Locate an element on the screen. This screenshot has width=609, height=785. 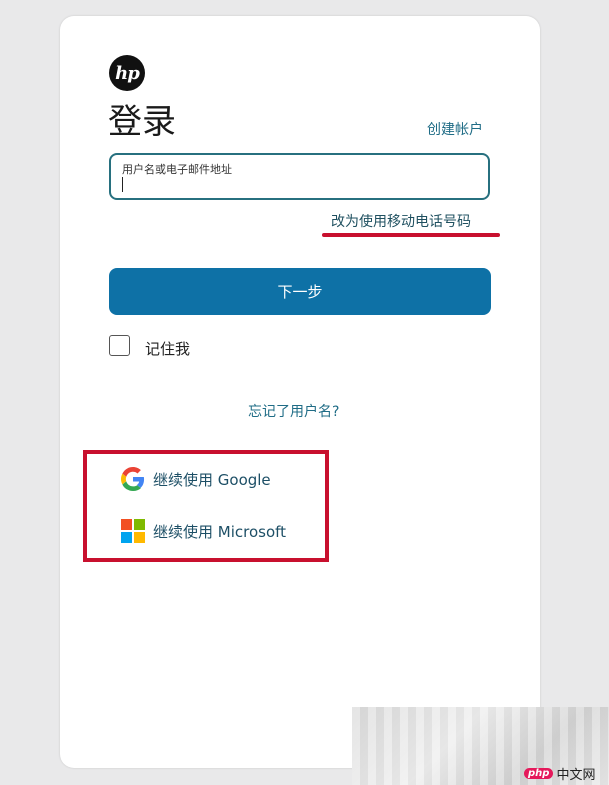
watermark-text: 中文网 is located at coordinates (576, 775).